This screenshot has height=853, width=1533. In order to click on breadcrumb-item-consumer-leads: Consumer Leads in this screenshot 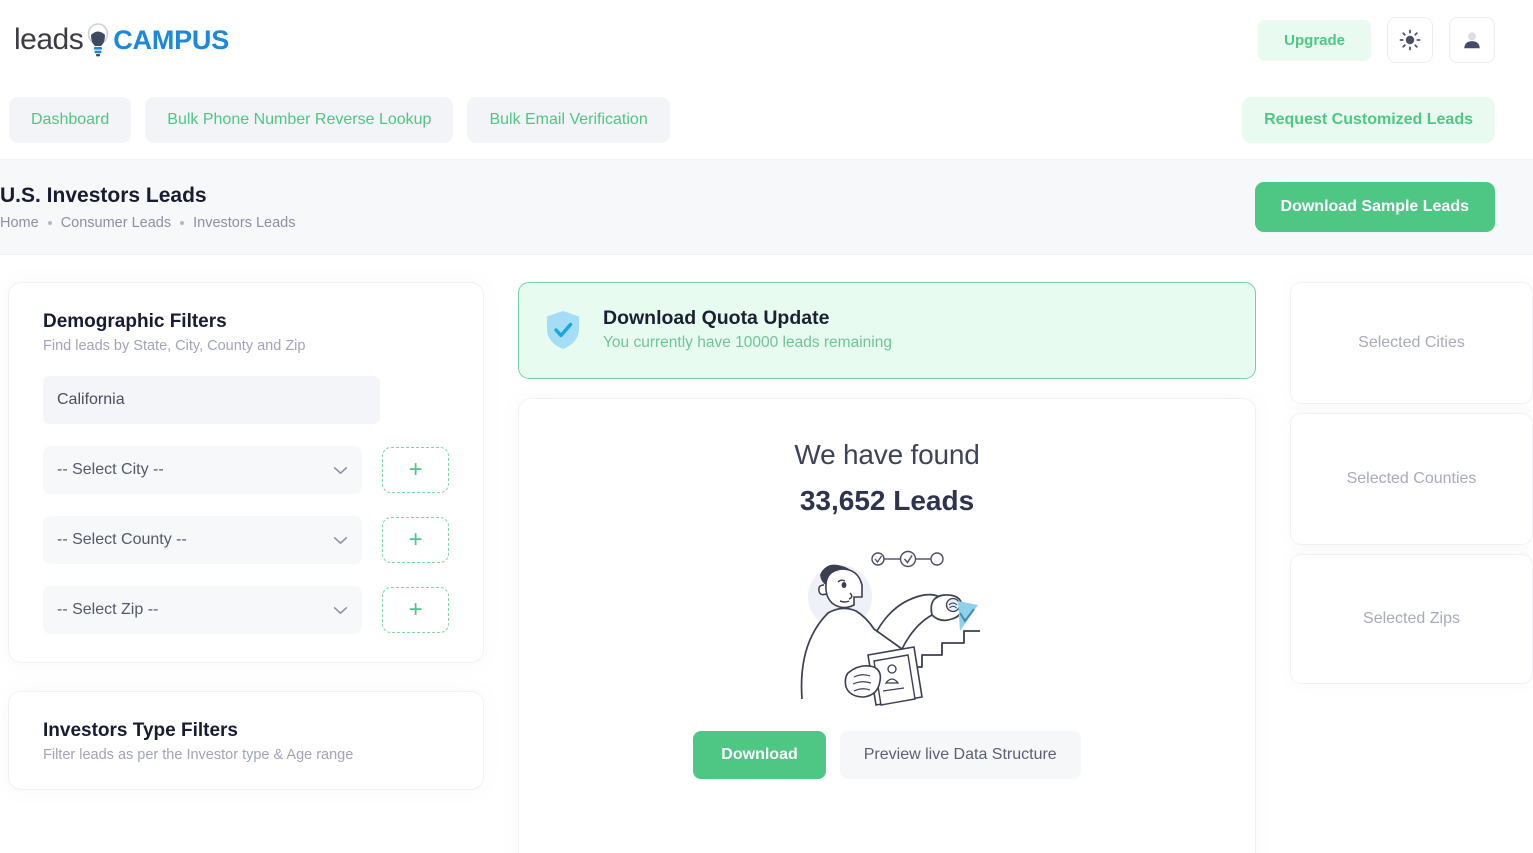, I will do `click(116, 223)`.